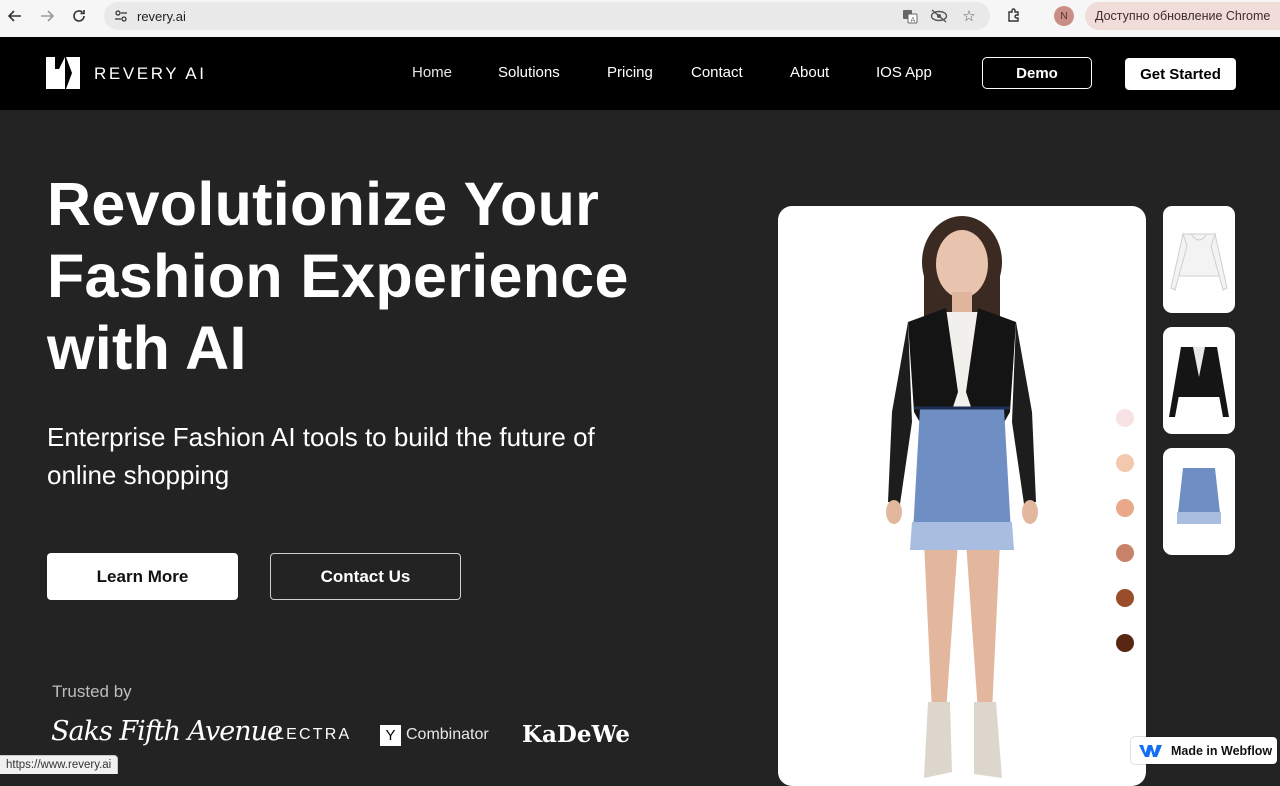 The image size is (1280, 786). Describe the element at coordinates (167, 731) in the screenshot. I see `saks-fifth-avenue-logo: Saks Fifth Avenue` at that location.